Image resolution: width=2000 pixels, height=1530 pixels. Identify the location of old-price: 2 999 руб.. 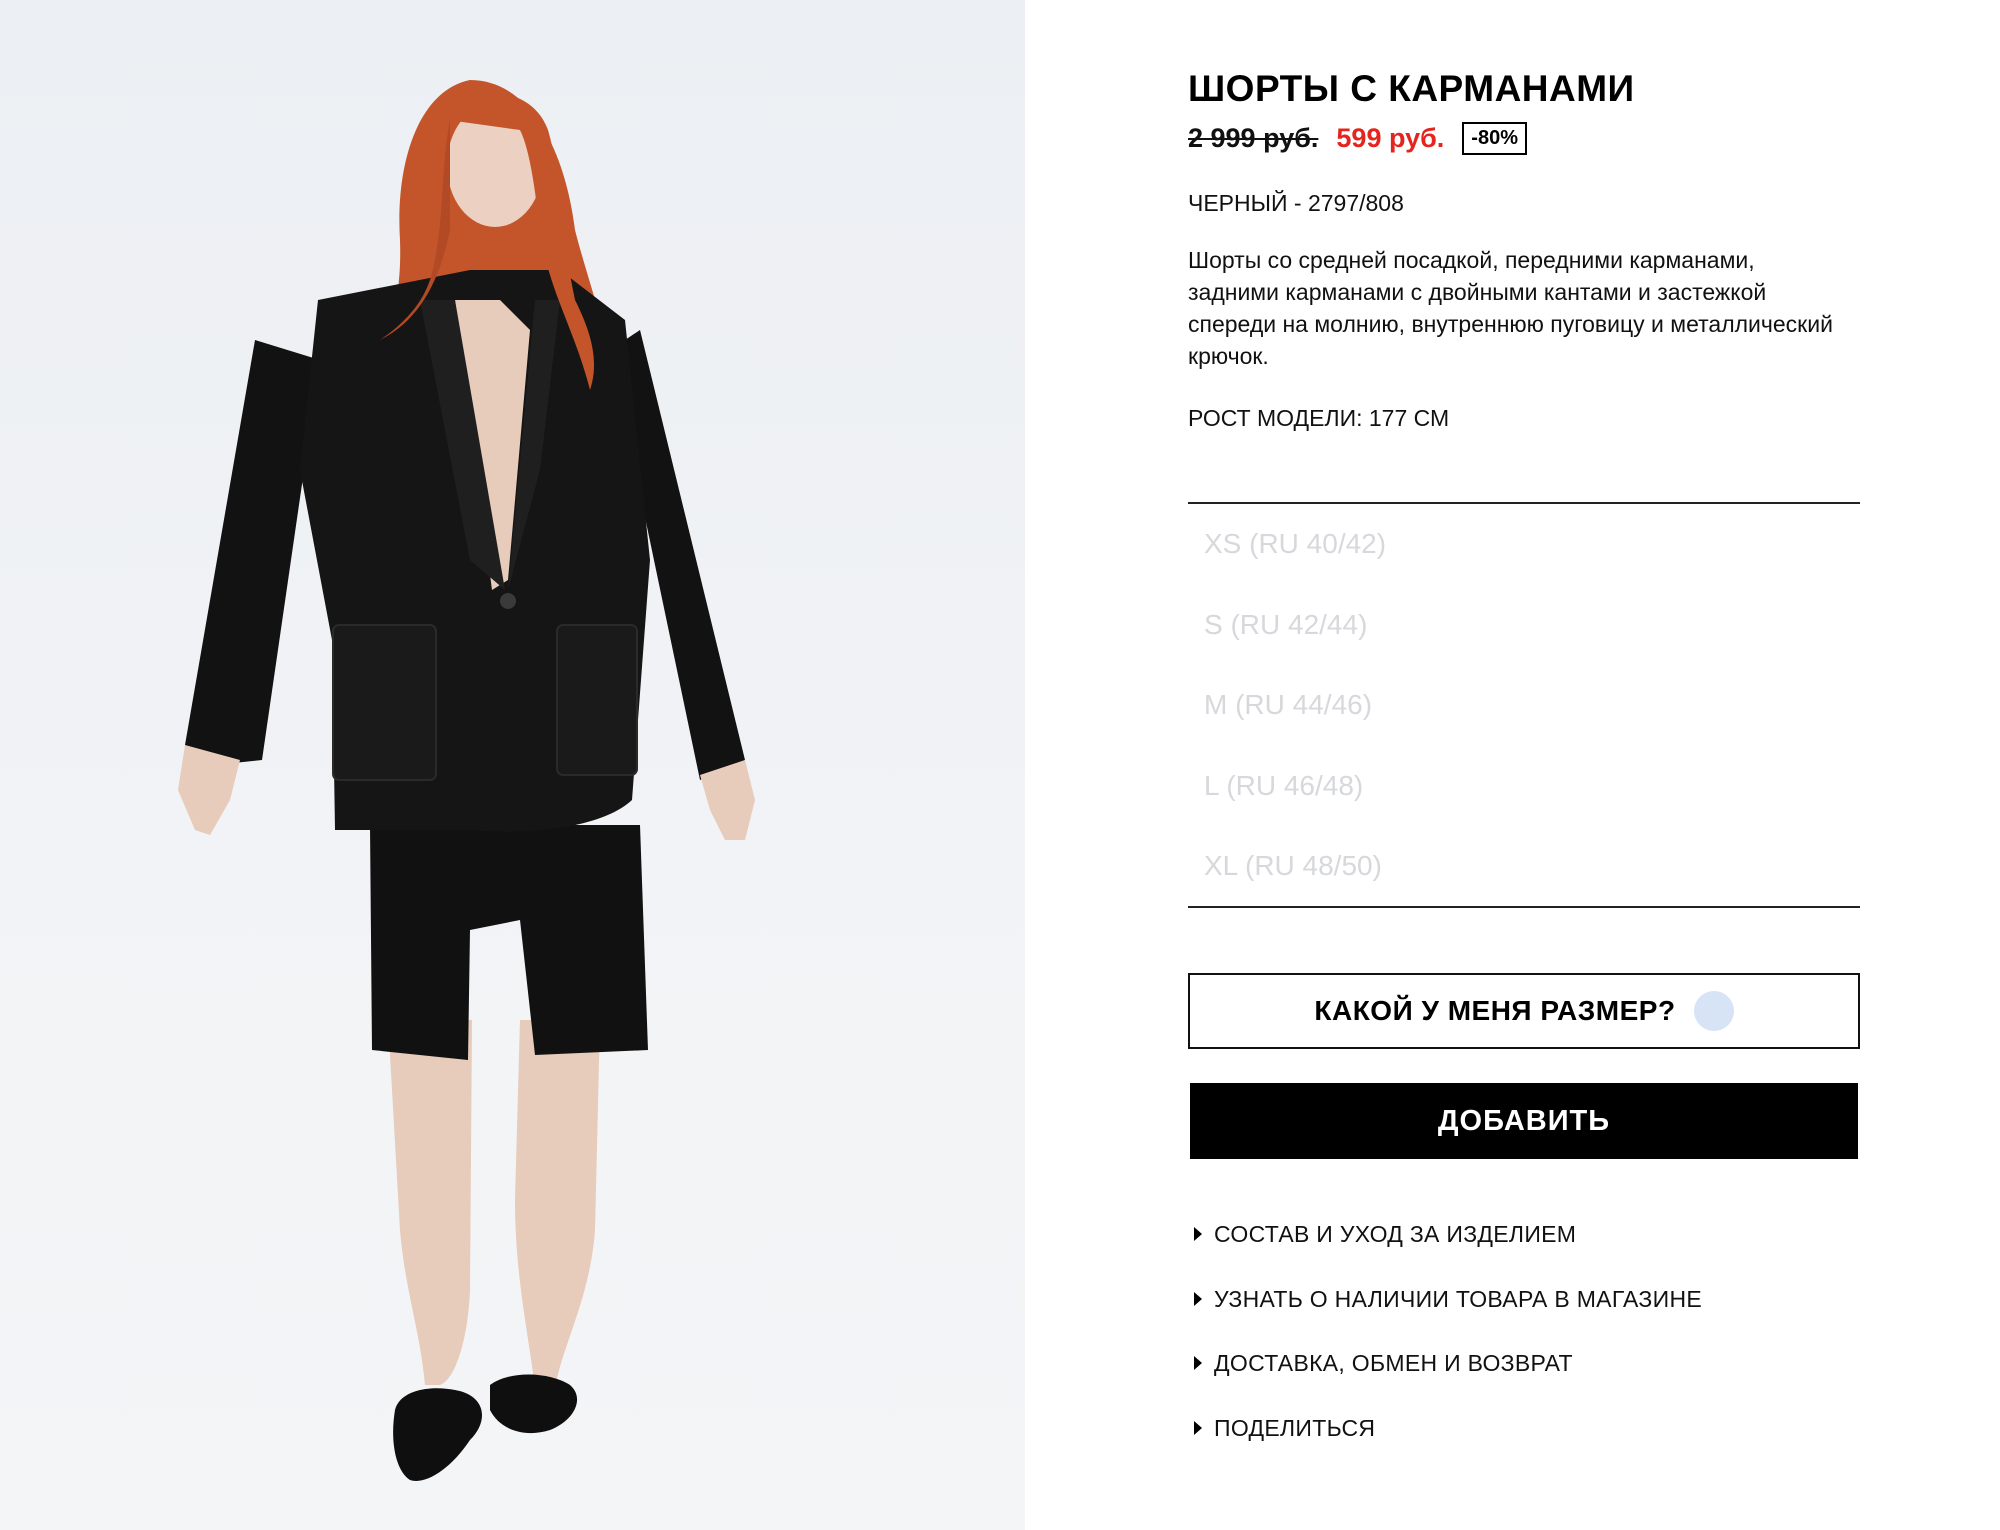
(1253, 137).